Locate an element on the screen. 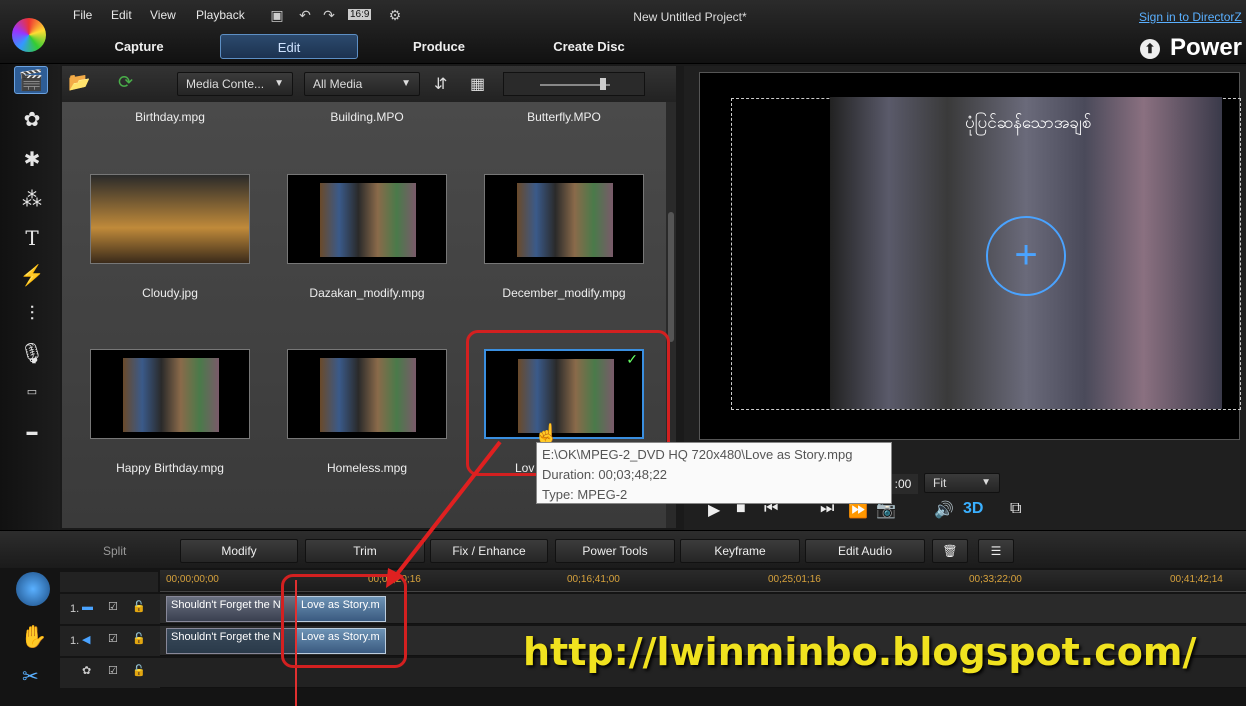 The height and width of the screenshot is (706, 1246). media-caption: Birthday.mpg is located at coordinates (170, 117).